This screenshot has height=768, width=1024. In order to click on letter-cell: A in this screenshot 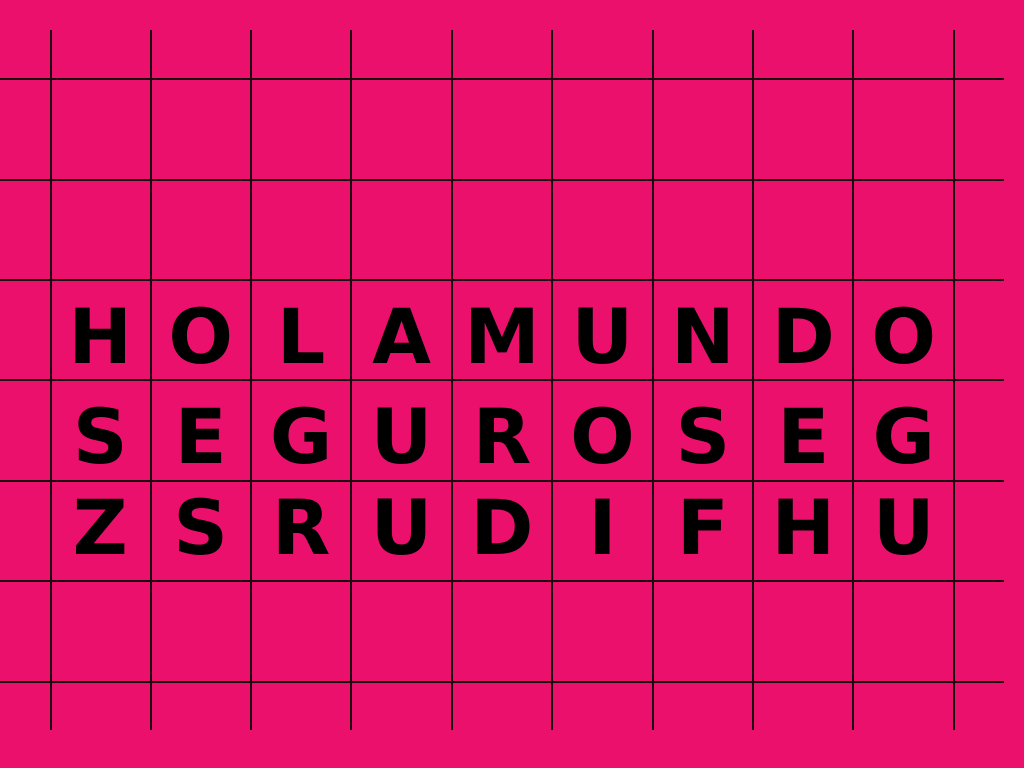, I will do `click(401, 337)`.